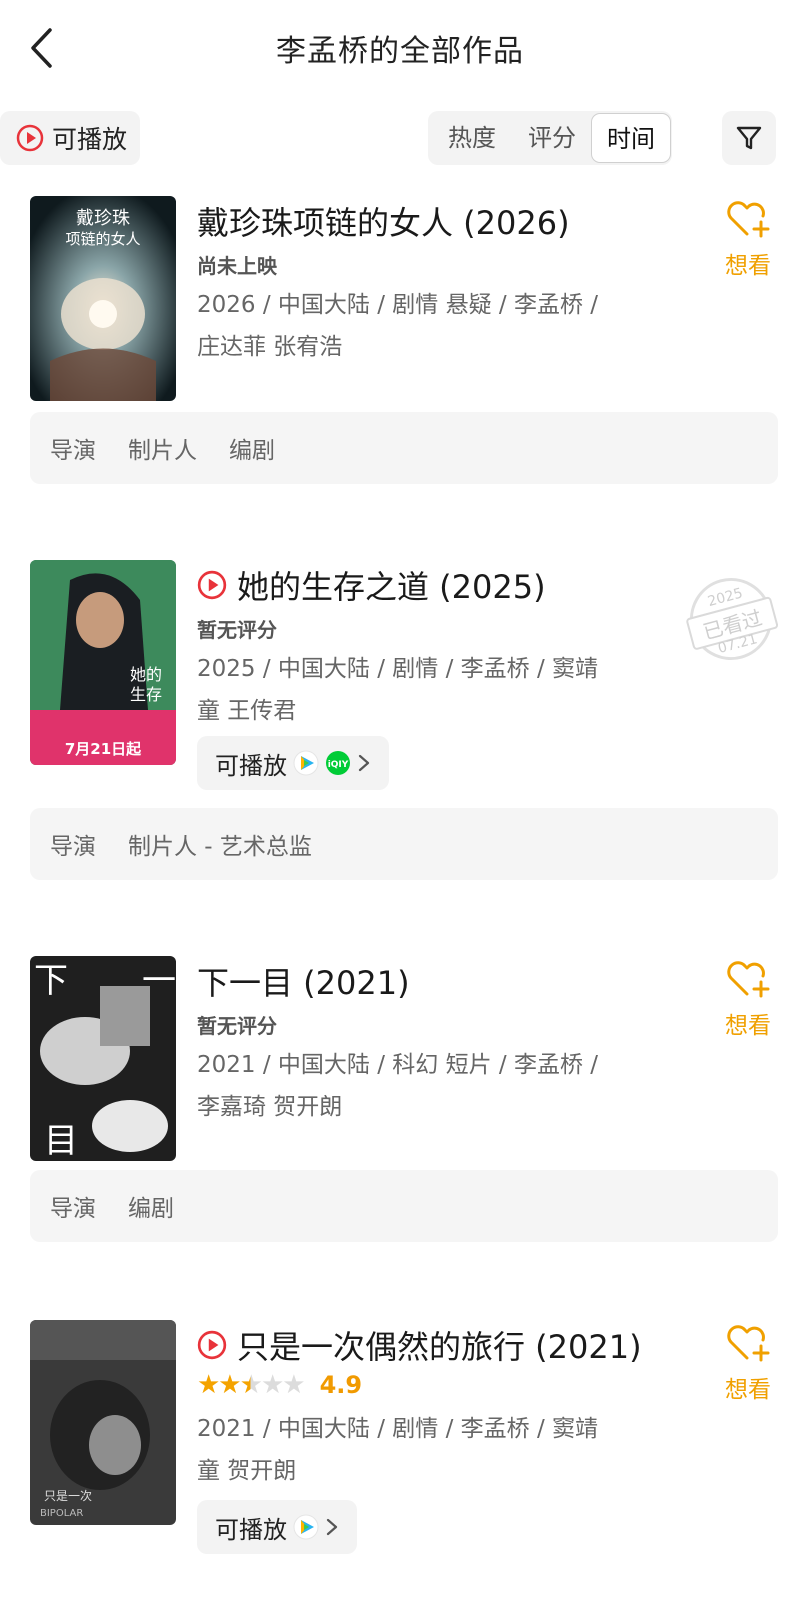  I want to click on svg-text: BIPOLAR, so click(61, 1513).